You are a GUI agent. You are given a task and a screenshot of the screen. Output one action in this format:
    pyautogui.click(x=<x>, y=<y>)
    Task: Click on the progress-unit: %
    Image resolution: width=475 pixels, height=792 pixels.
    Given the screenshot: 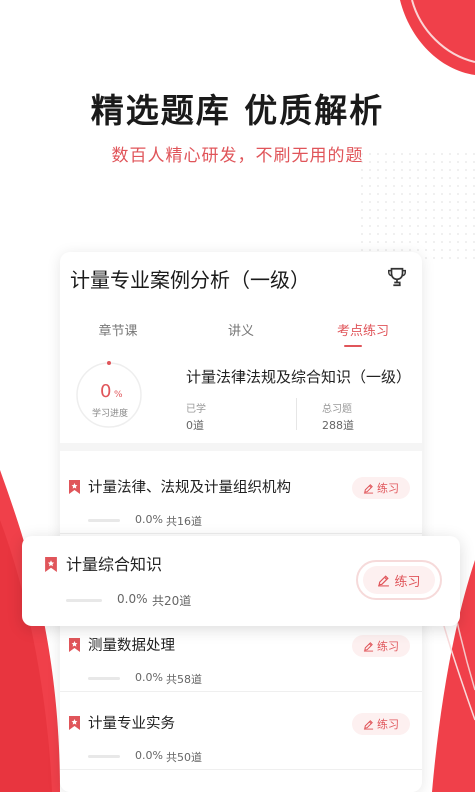 What is the action you would take?
    pyautogui.click(x=118, y=395)
    